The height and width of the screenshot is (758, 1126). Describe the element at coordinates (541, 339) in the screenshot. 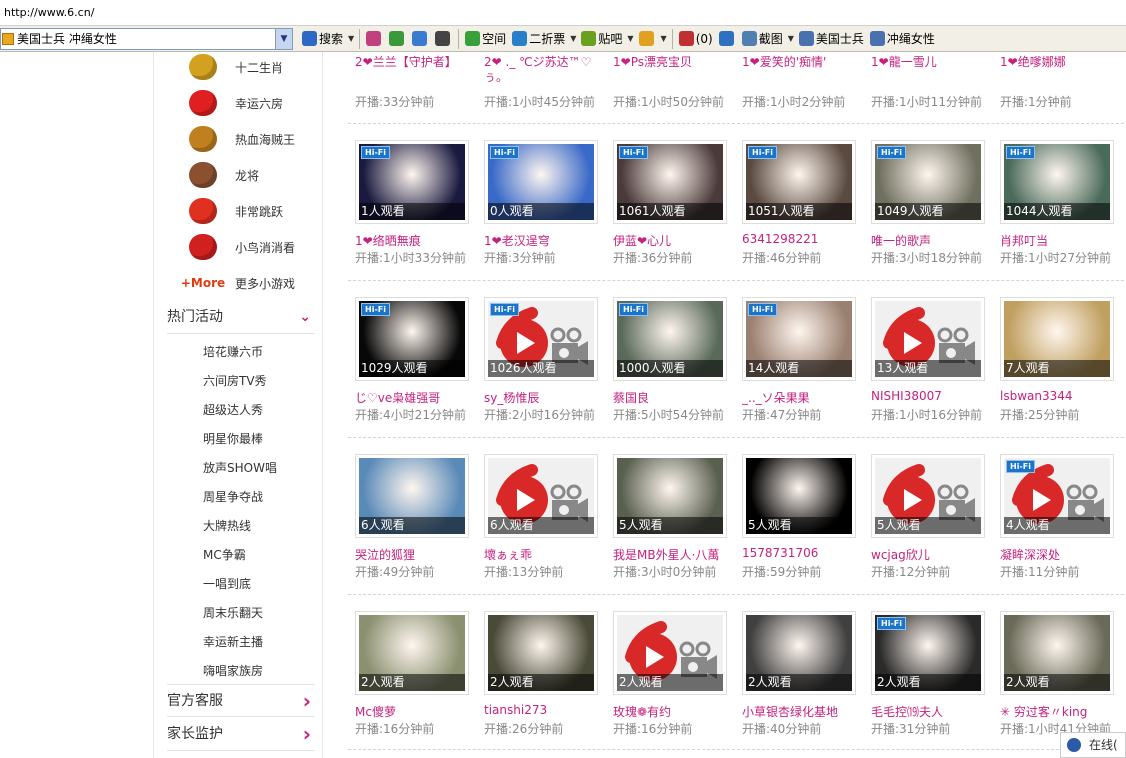

I see `stream-thumbnail: Hi-Fi 1026人观看` at that location.